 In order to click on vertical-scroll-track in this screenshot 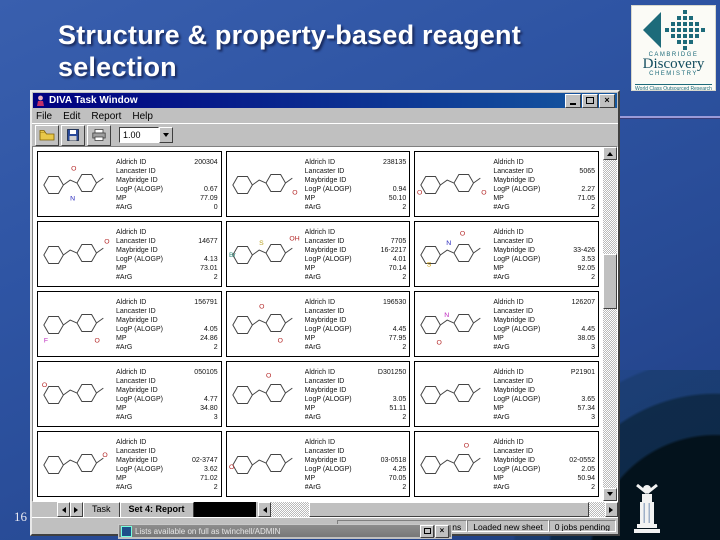, I will do `click(610, 324)`.